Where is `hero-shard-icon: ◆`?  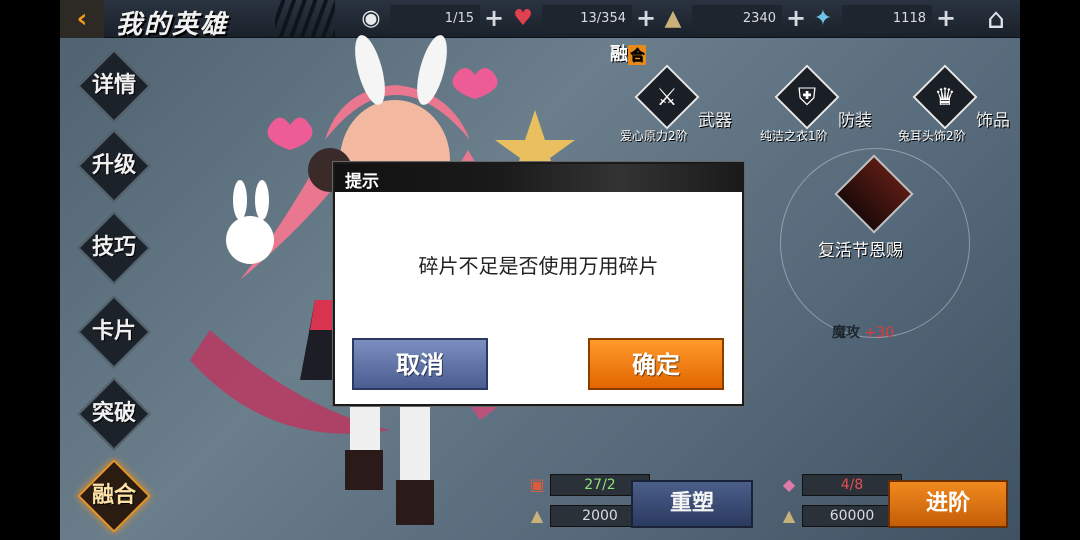
hero-shard-icon: ◆ is located at coordinates (789, 484).